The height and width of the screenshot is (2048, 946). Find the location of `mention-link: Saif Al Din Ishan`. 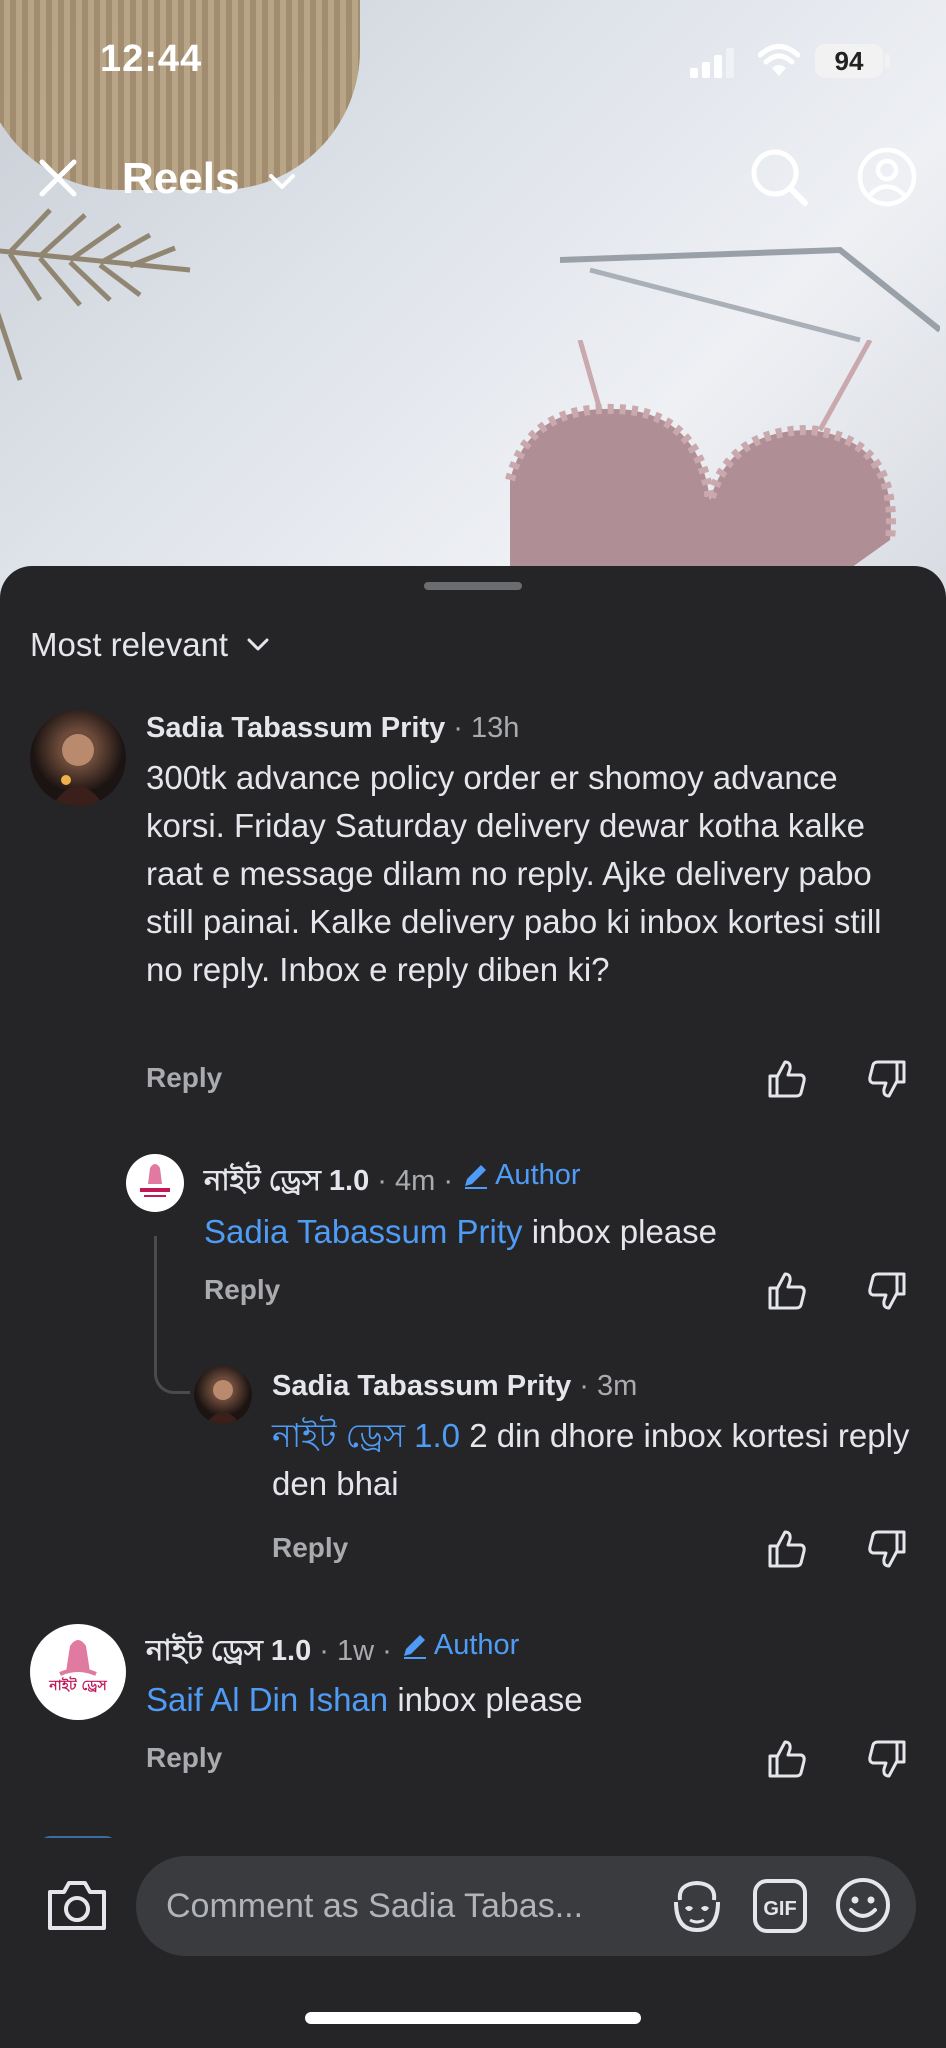

mention-link: Saif Al Din Ishan is located at coordinates (267, 1699).